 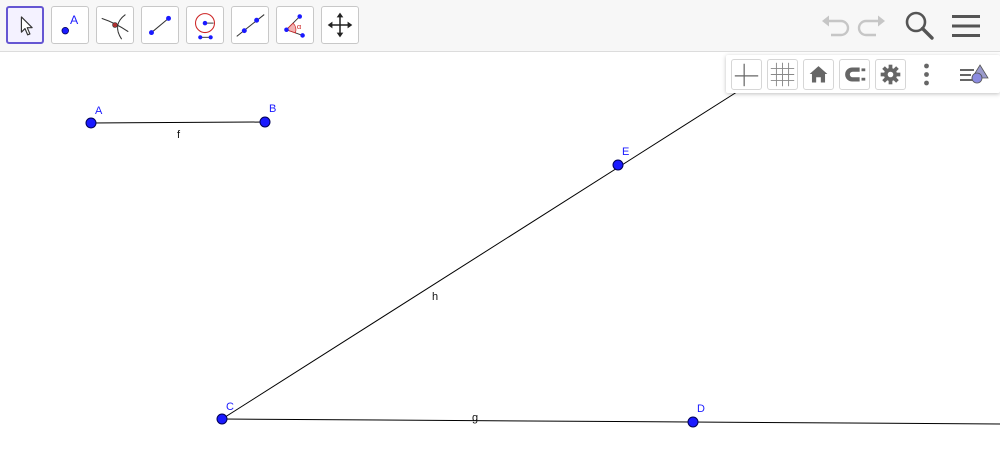 I want to click on label-B: B, so click(x=272, y=109).